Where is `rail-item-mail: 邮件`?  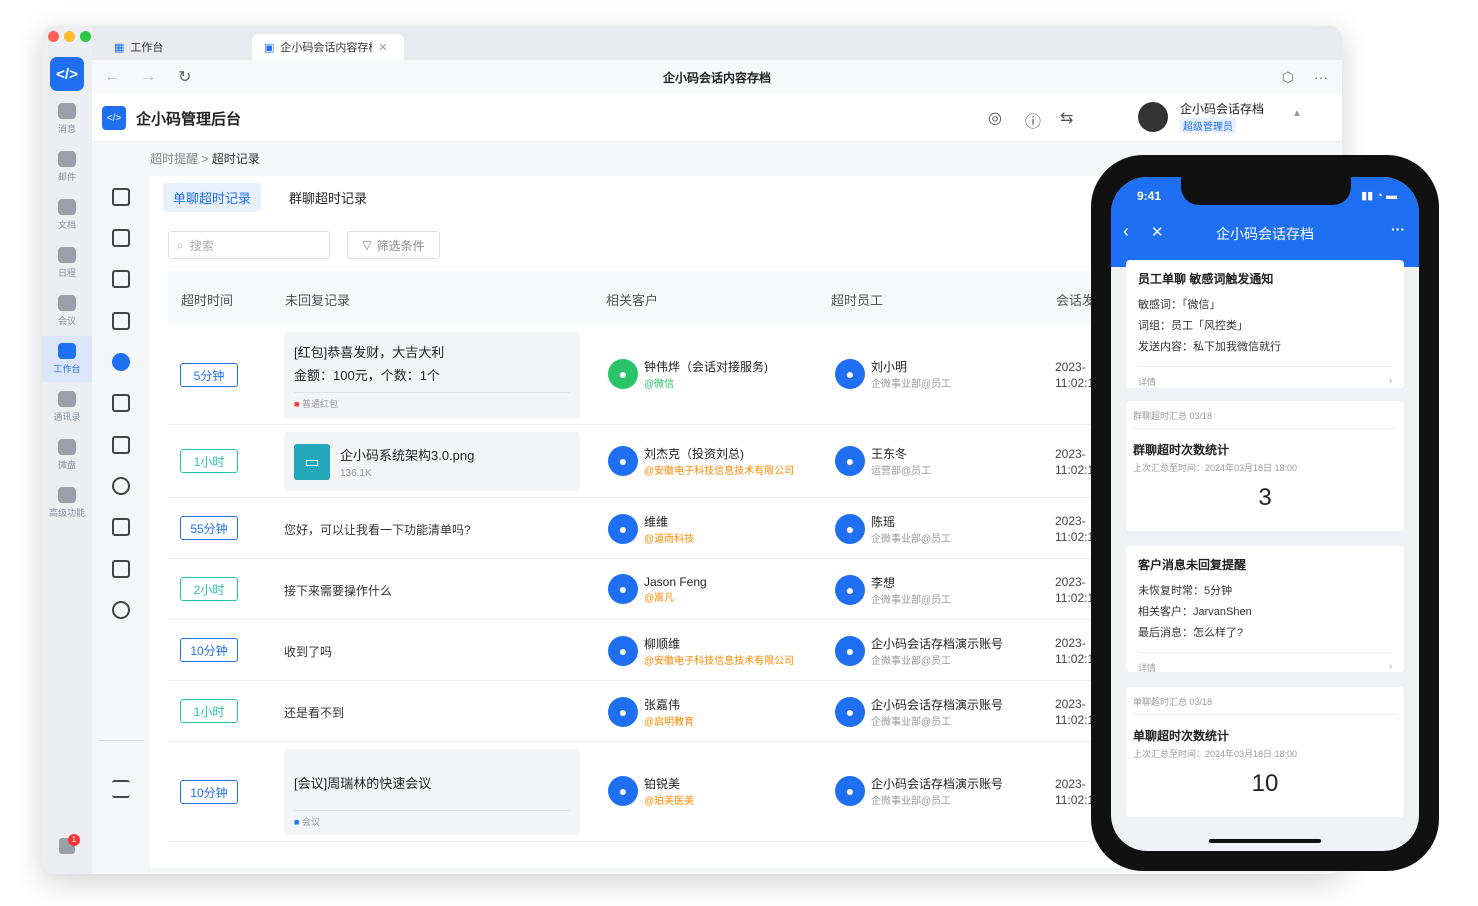 rail-item-mail: 邮件 is located at coordinates (67, 167).